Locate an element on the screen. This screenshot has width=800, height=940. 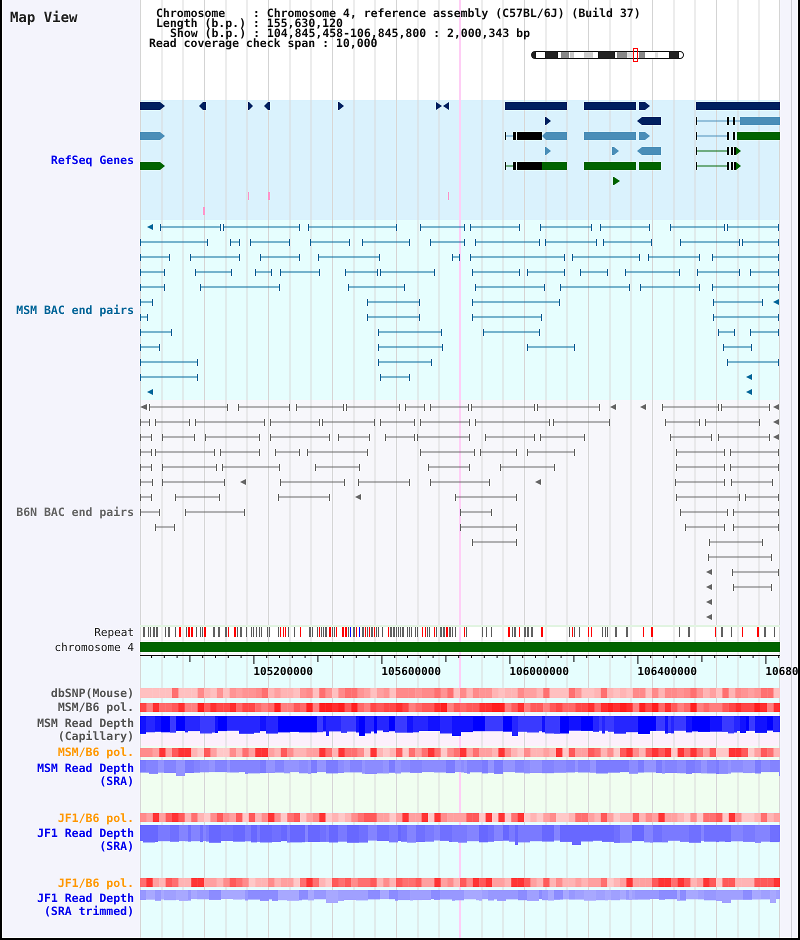
track-label: RefSeq Genes is located at coordinates (92, 160).